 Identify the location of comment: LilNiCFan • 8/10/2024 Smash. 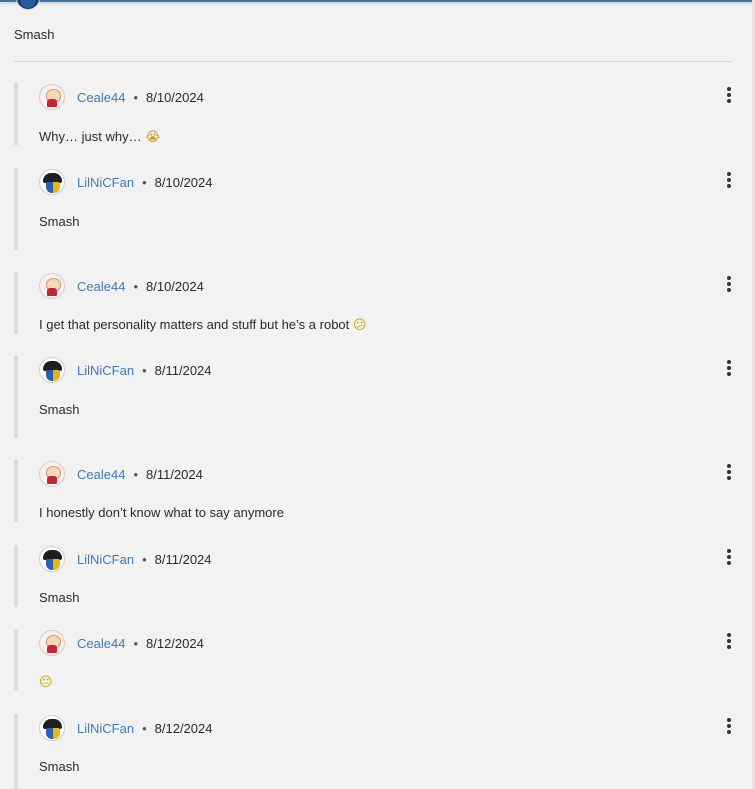
(377, 209).